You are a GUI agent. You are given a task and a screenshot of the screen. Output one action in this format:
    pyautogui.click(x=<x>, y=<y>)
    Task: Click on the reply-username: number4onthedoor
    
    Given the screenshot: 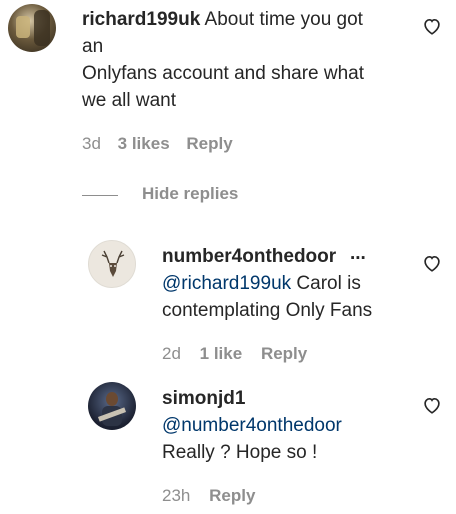 What is the action you would take?
    pyautogui.click(x=249, y=256)
    